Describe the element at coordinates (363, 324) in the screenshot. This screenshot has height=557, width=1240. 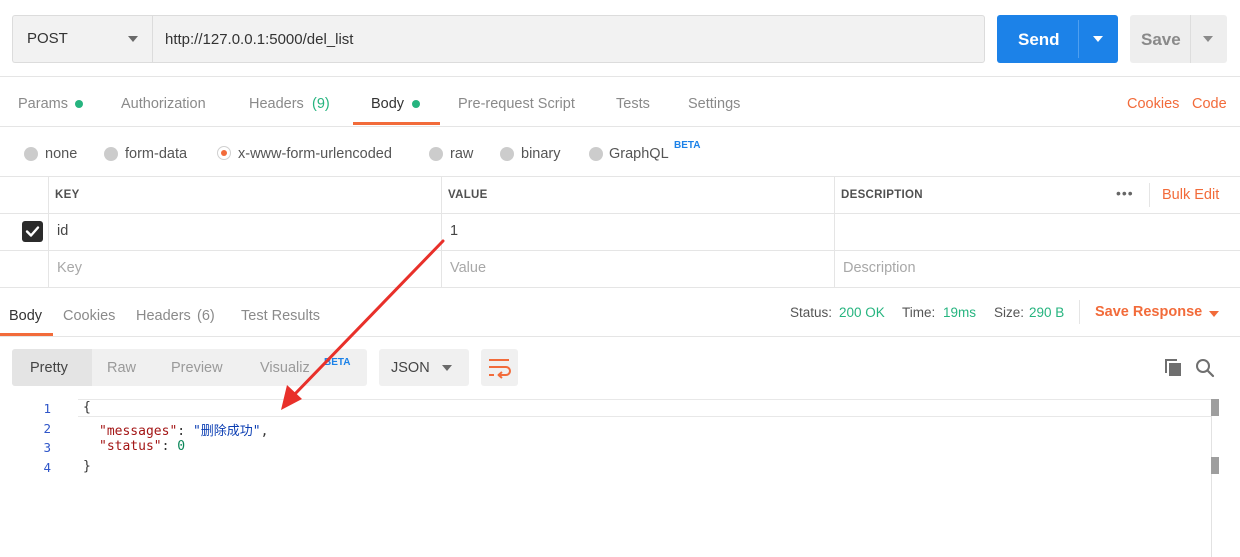
I see `annotation-arrow-icon` at that location.